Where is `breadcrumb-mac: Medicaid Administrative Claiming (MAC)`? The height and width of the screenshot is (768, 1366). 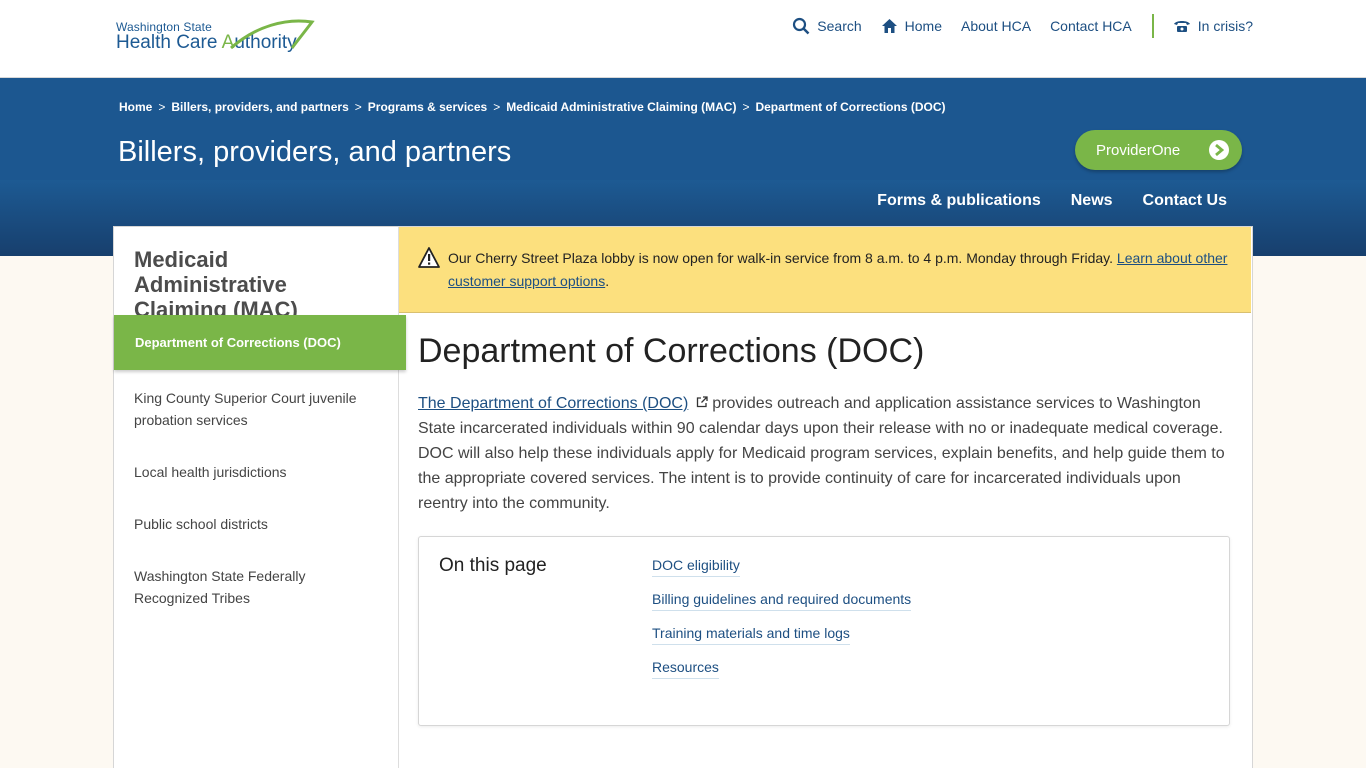
breadcrumb-mac: Medicaid Administrative Claiming (MAC) is located at coordinates (621, 107).